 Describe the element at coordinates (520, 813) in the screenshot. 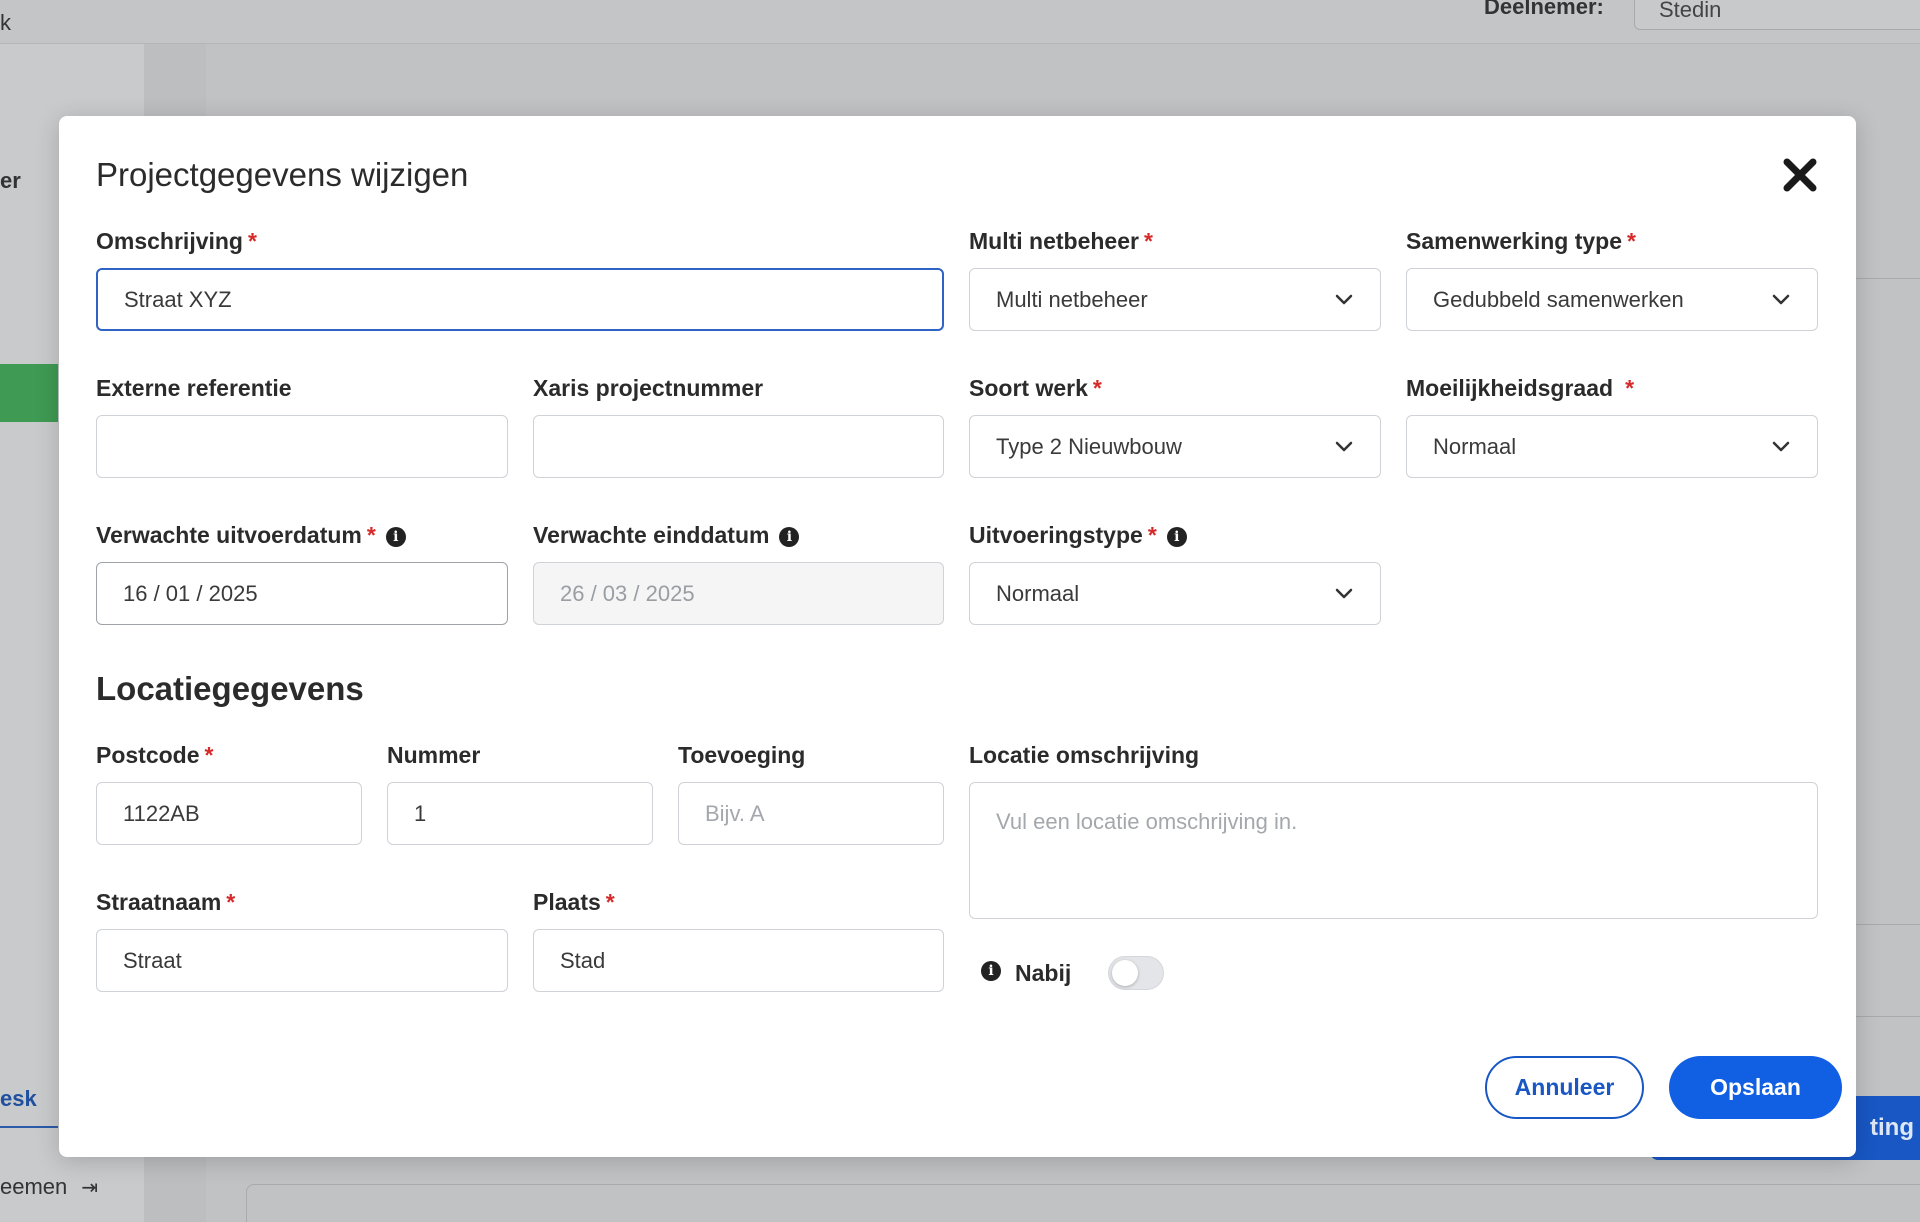

I see `nummer-input` at that location.